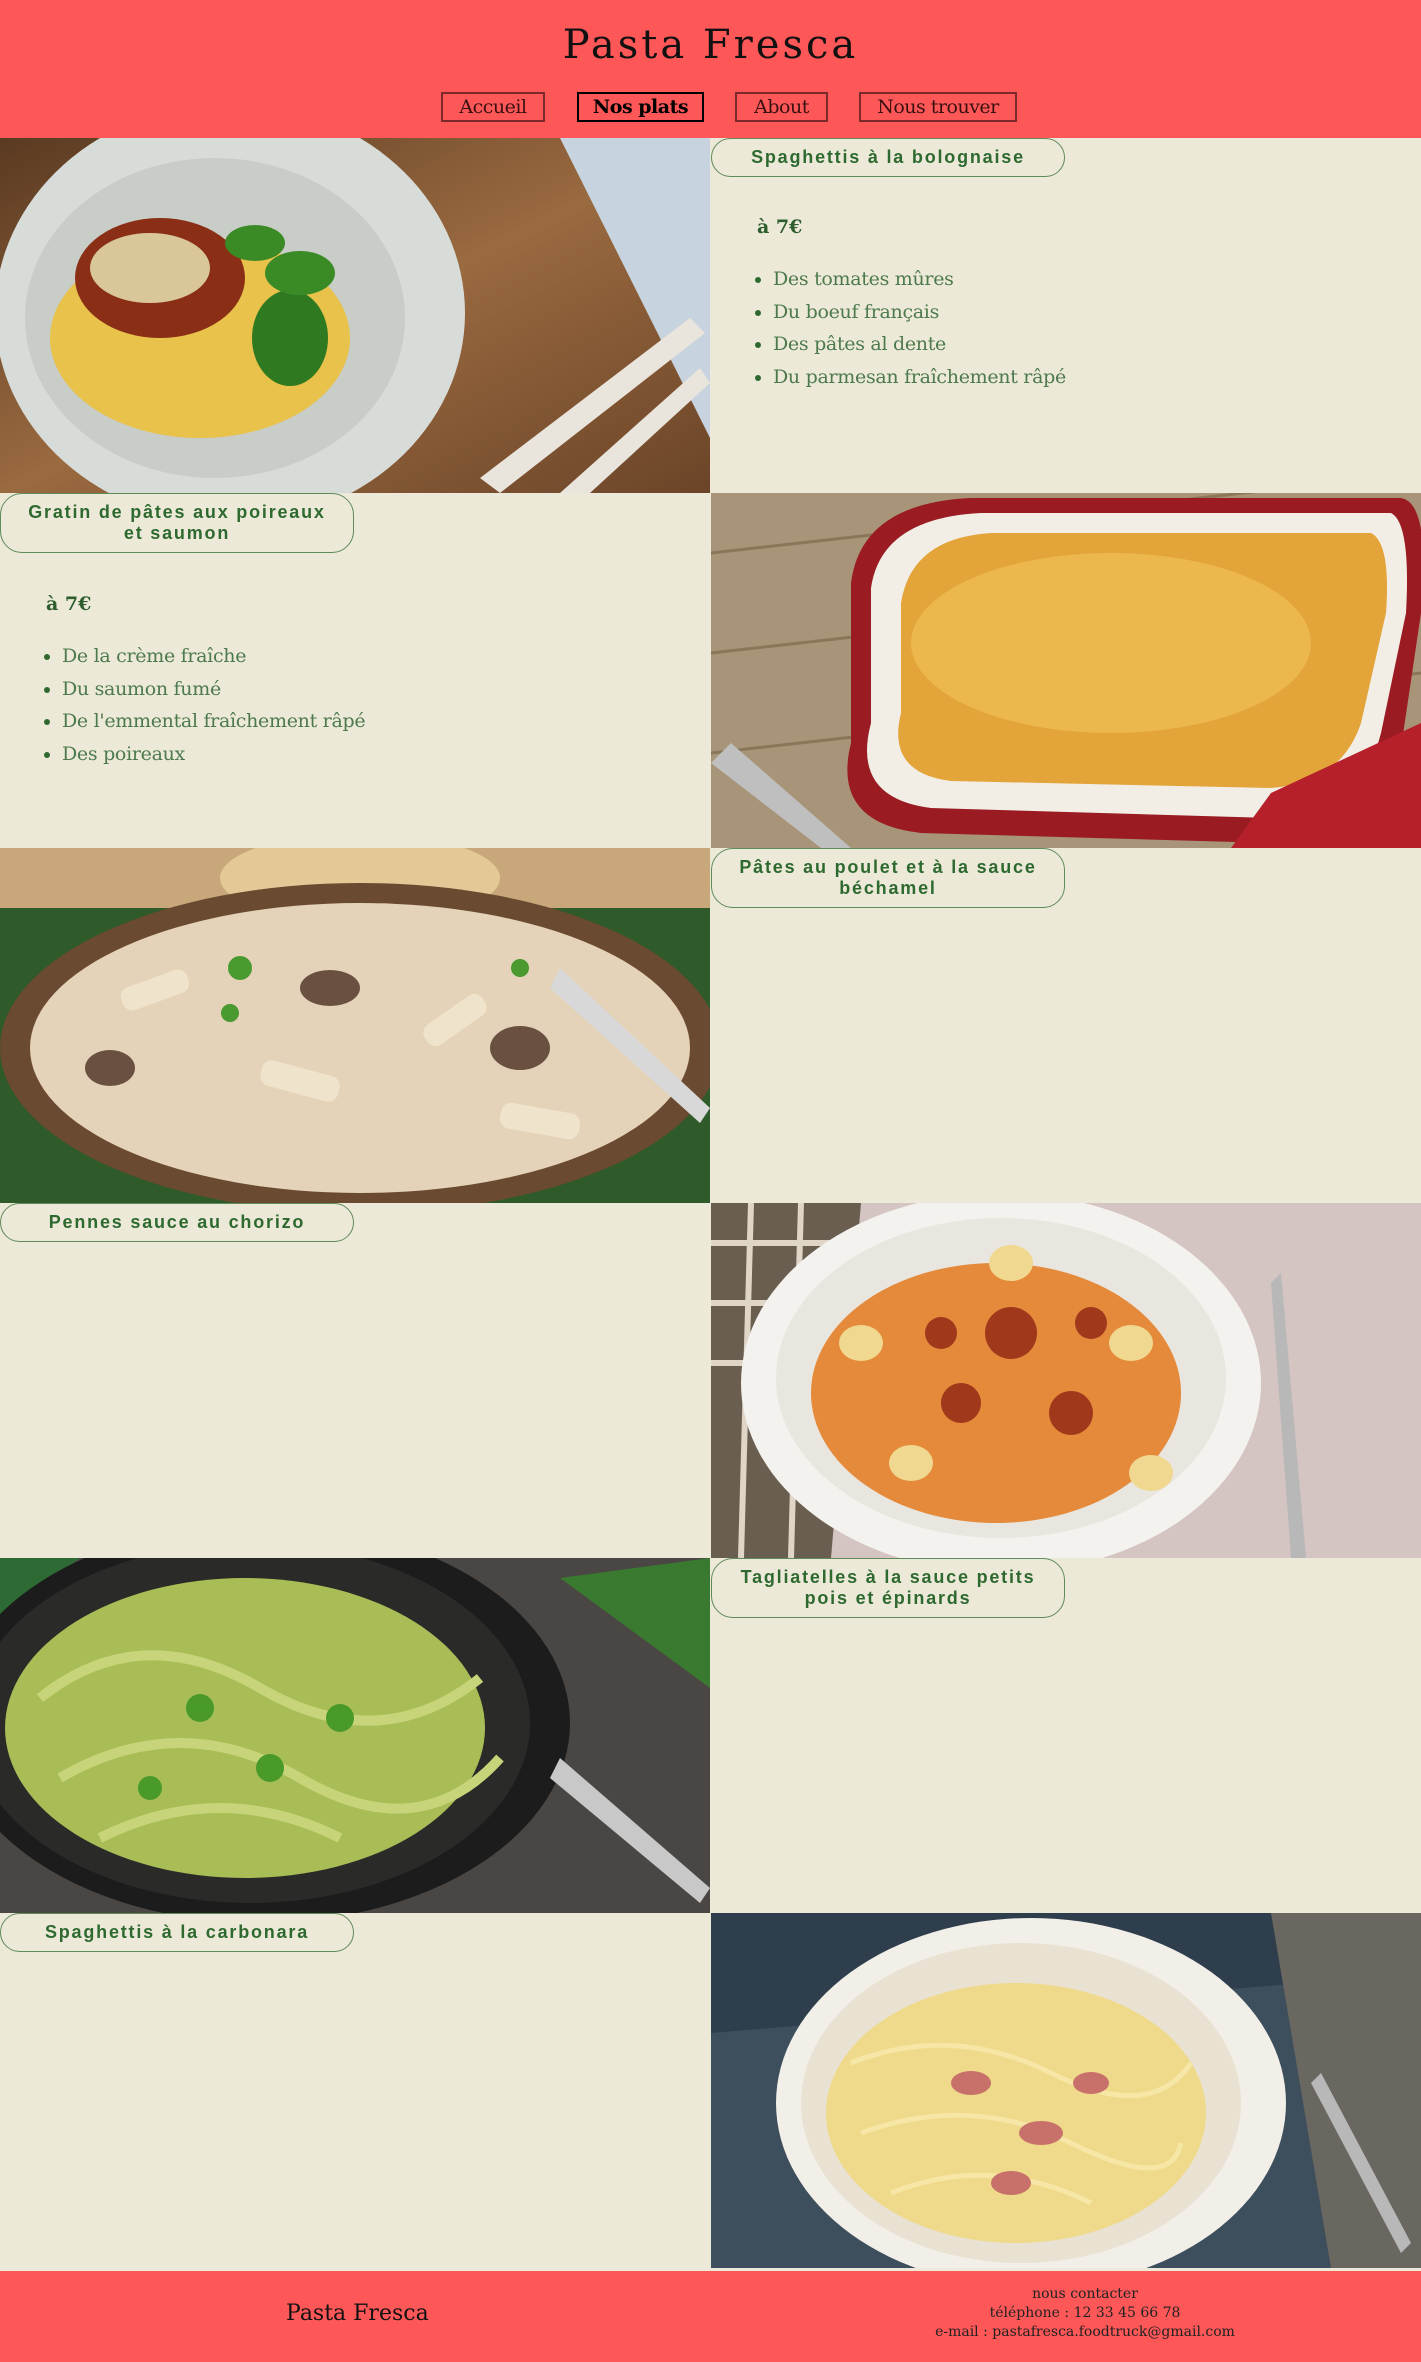 Image resolution: width=1421 pixels, height=2362 pixels. I want to click on ingredient-item: De la crème fraîche, so click(213, 656).